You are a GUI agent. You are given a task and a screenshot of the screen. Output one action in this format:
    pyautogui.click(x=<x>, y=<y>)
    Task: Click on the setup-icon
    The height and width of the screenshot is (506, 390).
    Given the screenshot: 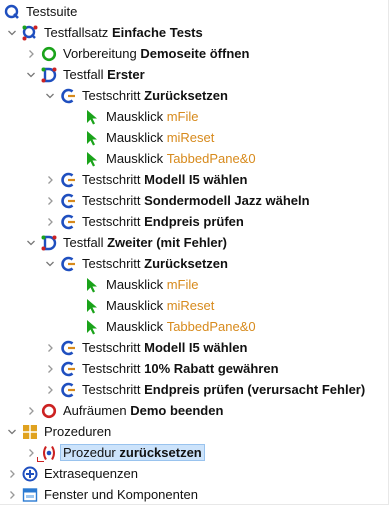 What is the action you would take?
    pyautogui.click(x=49, y=54)
    